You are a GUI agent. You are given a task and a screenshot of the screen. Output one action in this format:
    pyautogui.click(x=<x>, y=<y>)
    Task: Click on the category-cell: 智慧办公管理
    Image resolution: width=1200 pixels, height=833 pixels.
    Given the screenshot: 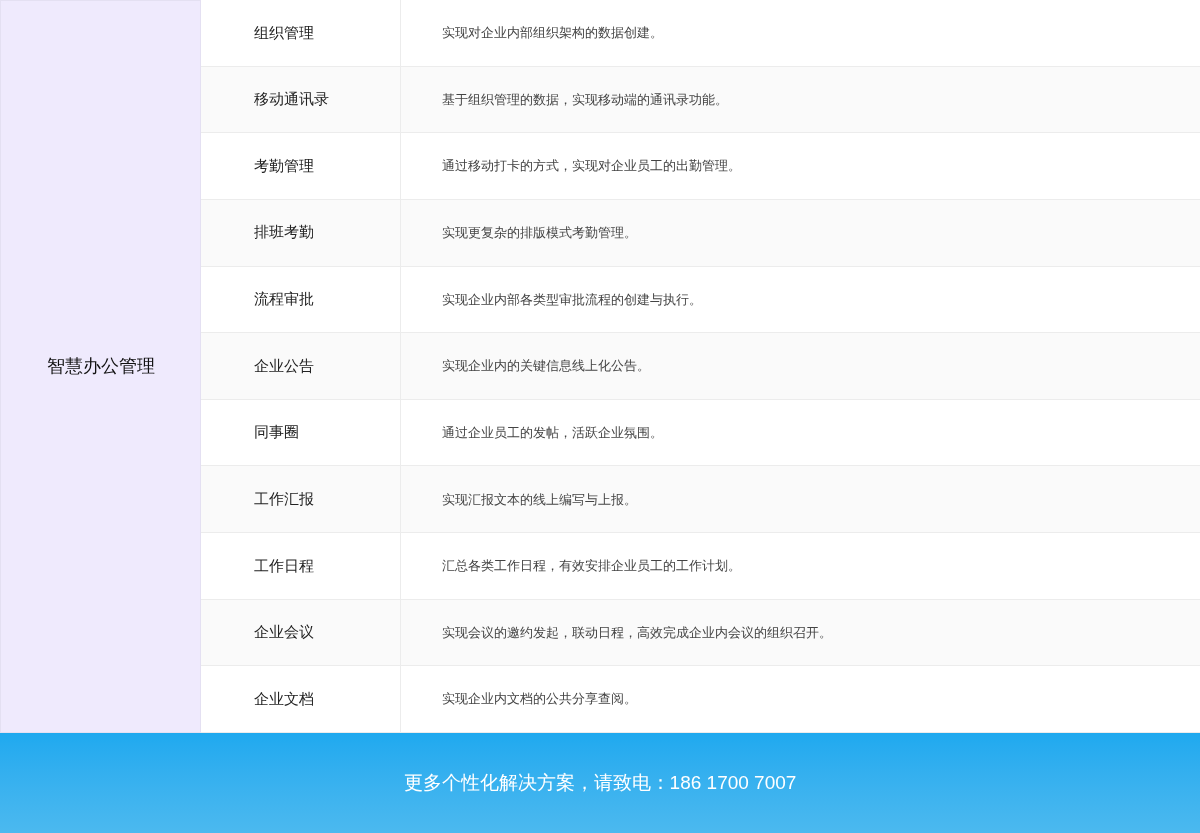 What is the action you would take?
    pyautogui.click(x=100, y=366)
    